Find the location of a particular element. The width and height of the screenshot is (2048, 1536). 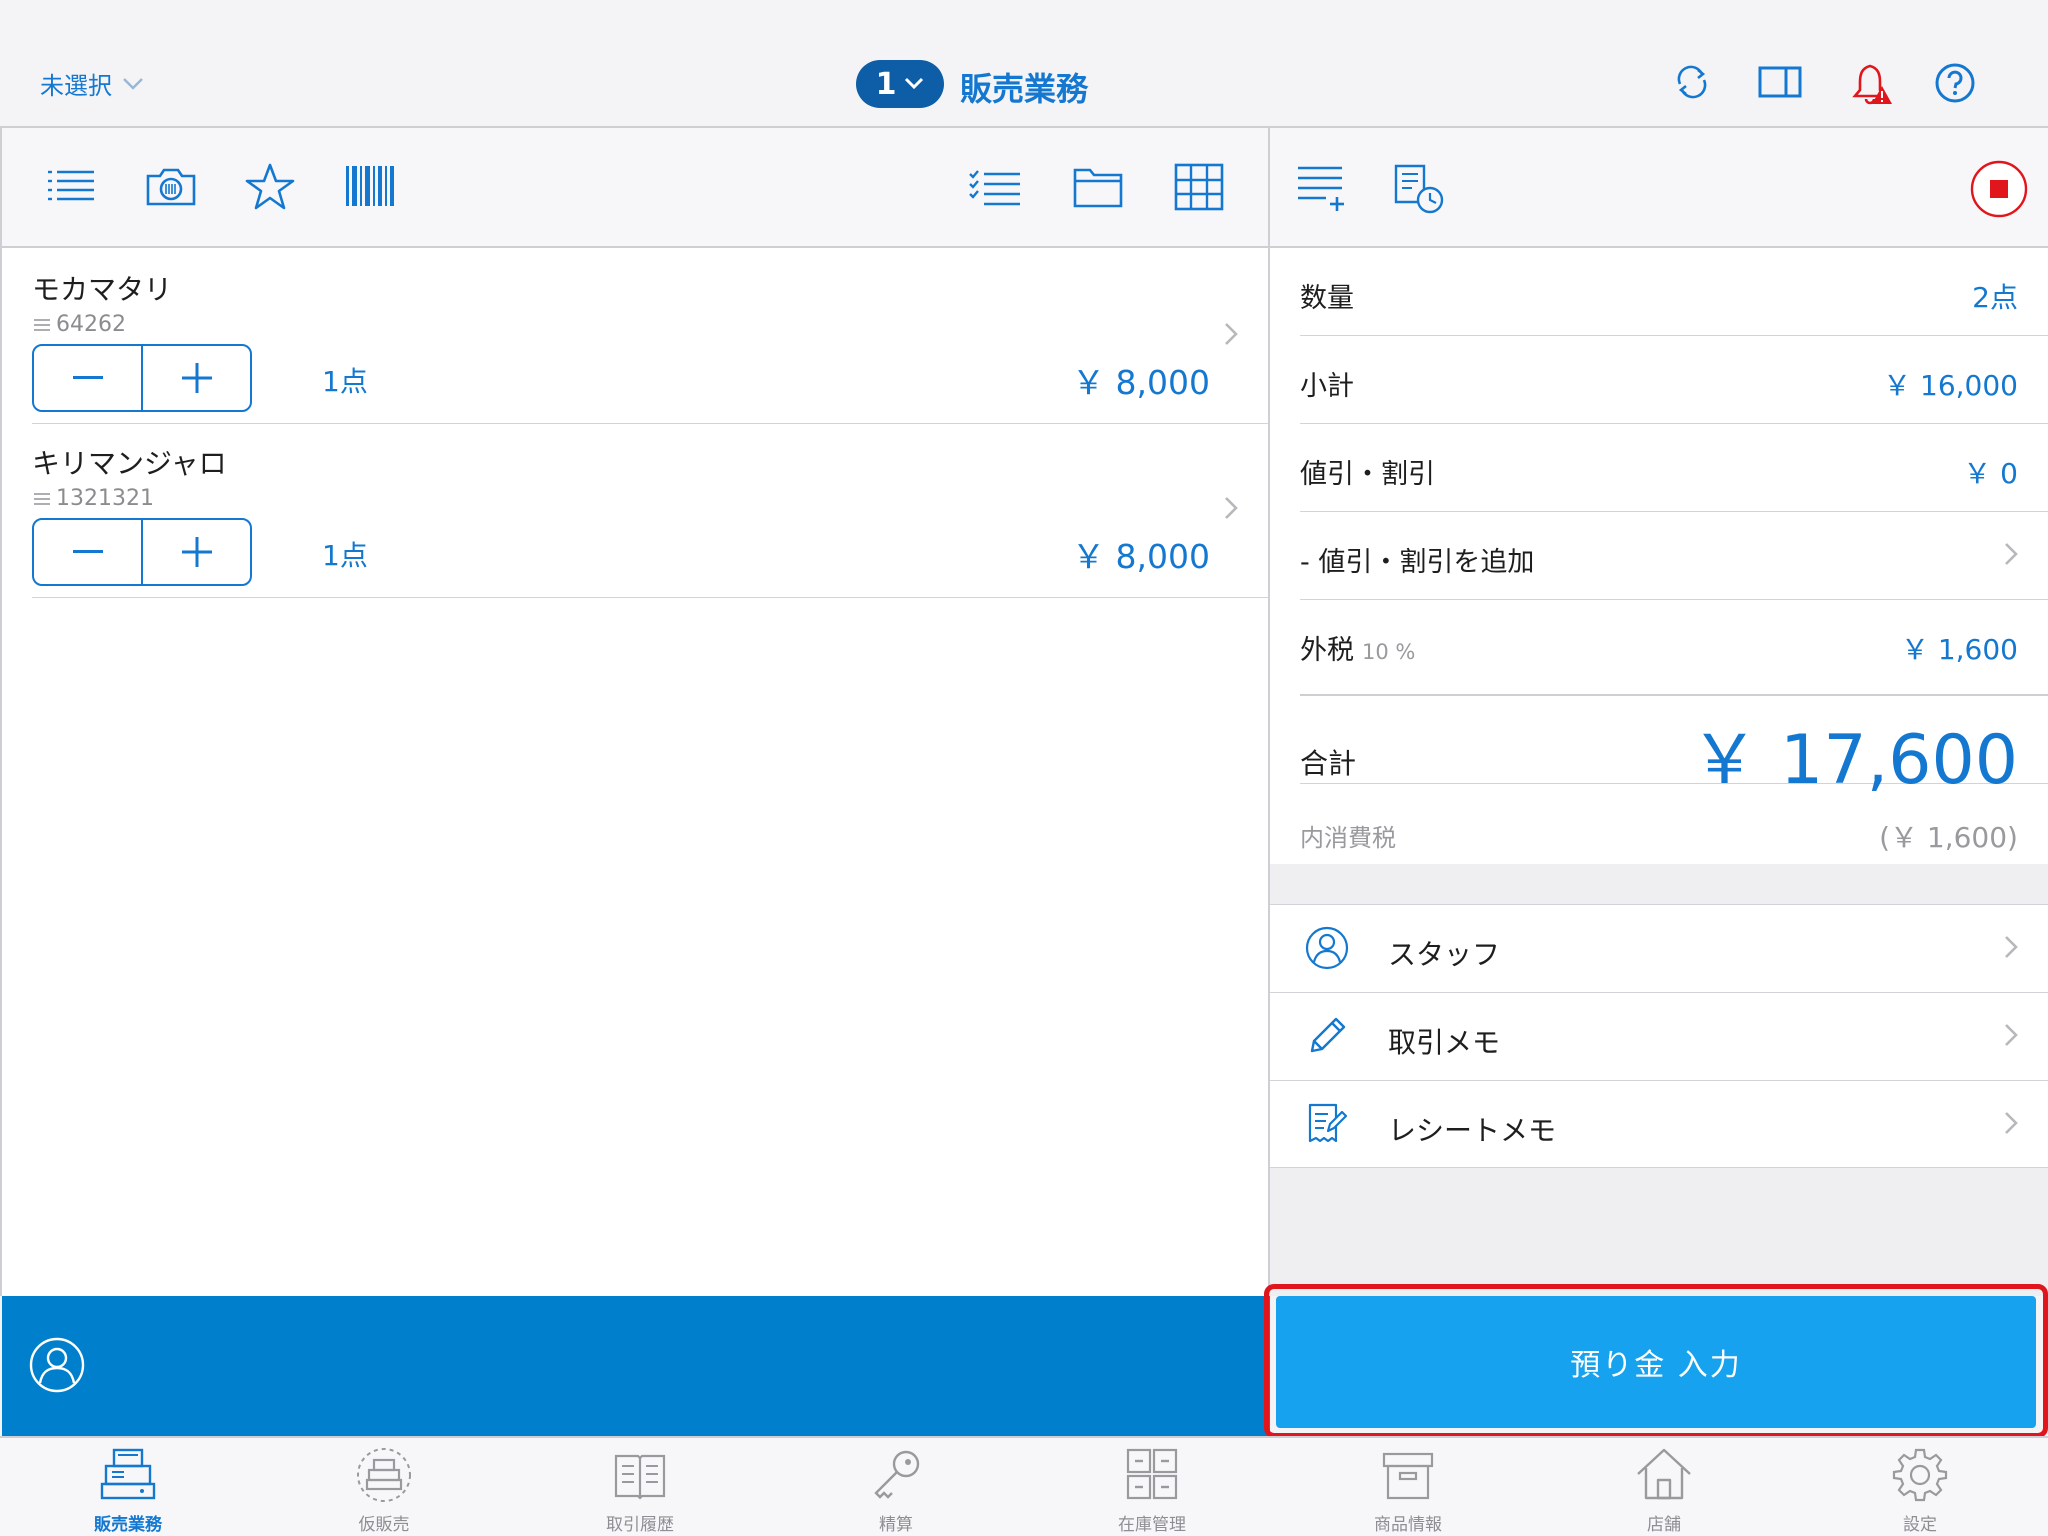

item-code-value: 64262 is located at coordinates (91, 324).